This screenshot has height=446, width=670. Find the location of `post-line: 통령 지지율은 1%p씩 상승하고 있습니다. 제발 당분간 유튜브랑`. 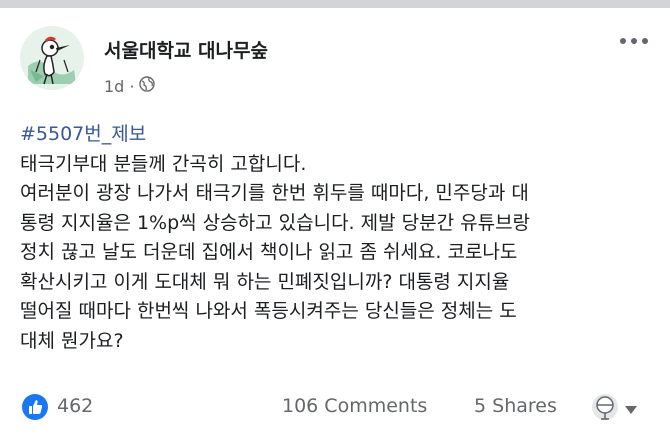

post-line: 통령 지지율은 1%p씩 상승하고 있습니다. 제발 당분간 유튜브랑 is located at coordinates (275, 222).